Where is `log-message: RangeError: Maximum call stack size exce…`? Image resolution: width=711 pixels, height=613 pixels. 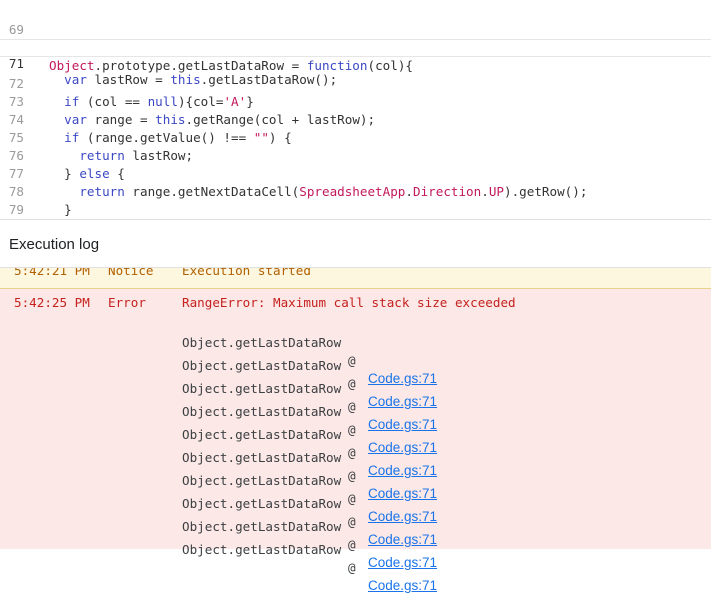 log-message: RangeError: Maximum call stack size exce… is located at coordinates (349, 302).